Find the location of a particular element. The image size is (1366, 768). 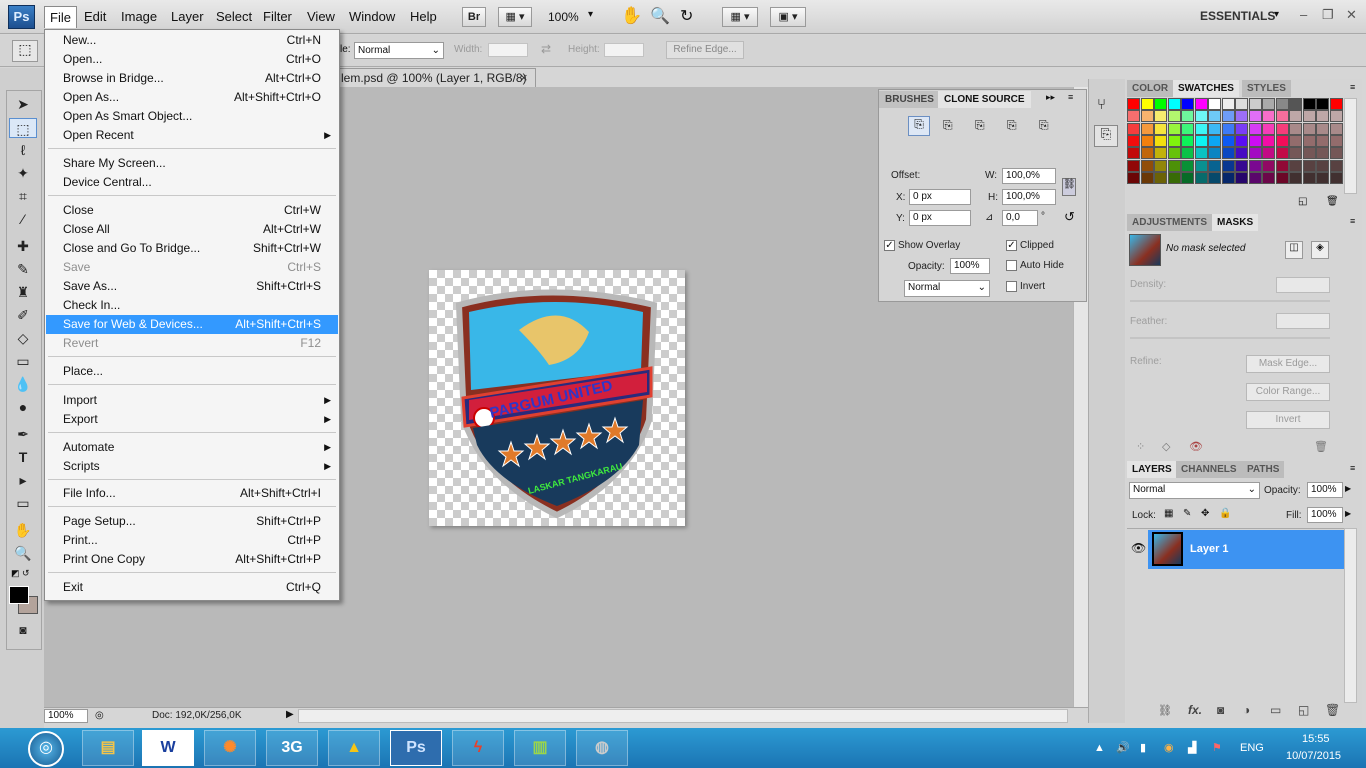

threeg-icon: 3G is located at coordinates (292, 748).